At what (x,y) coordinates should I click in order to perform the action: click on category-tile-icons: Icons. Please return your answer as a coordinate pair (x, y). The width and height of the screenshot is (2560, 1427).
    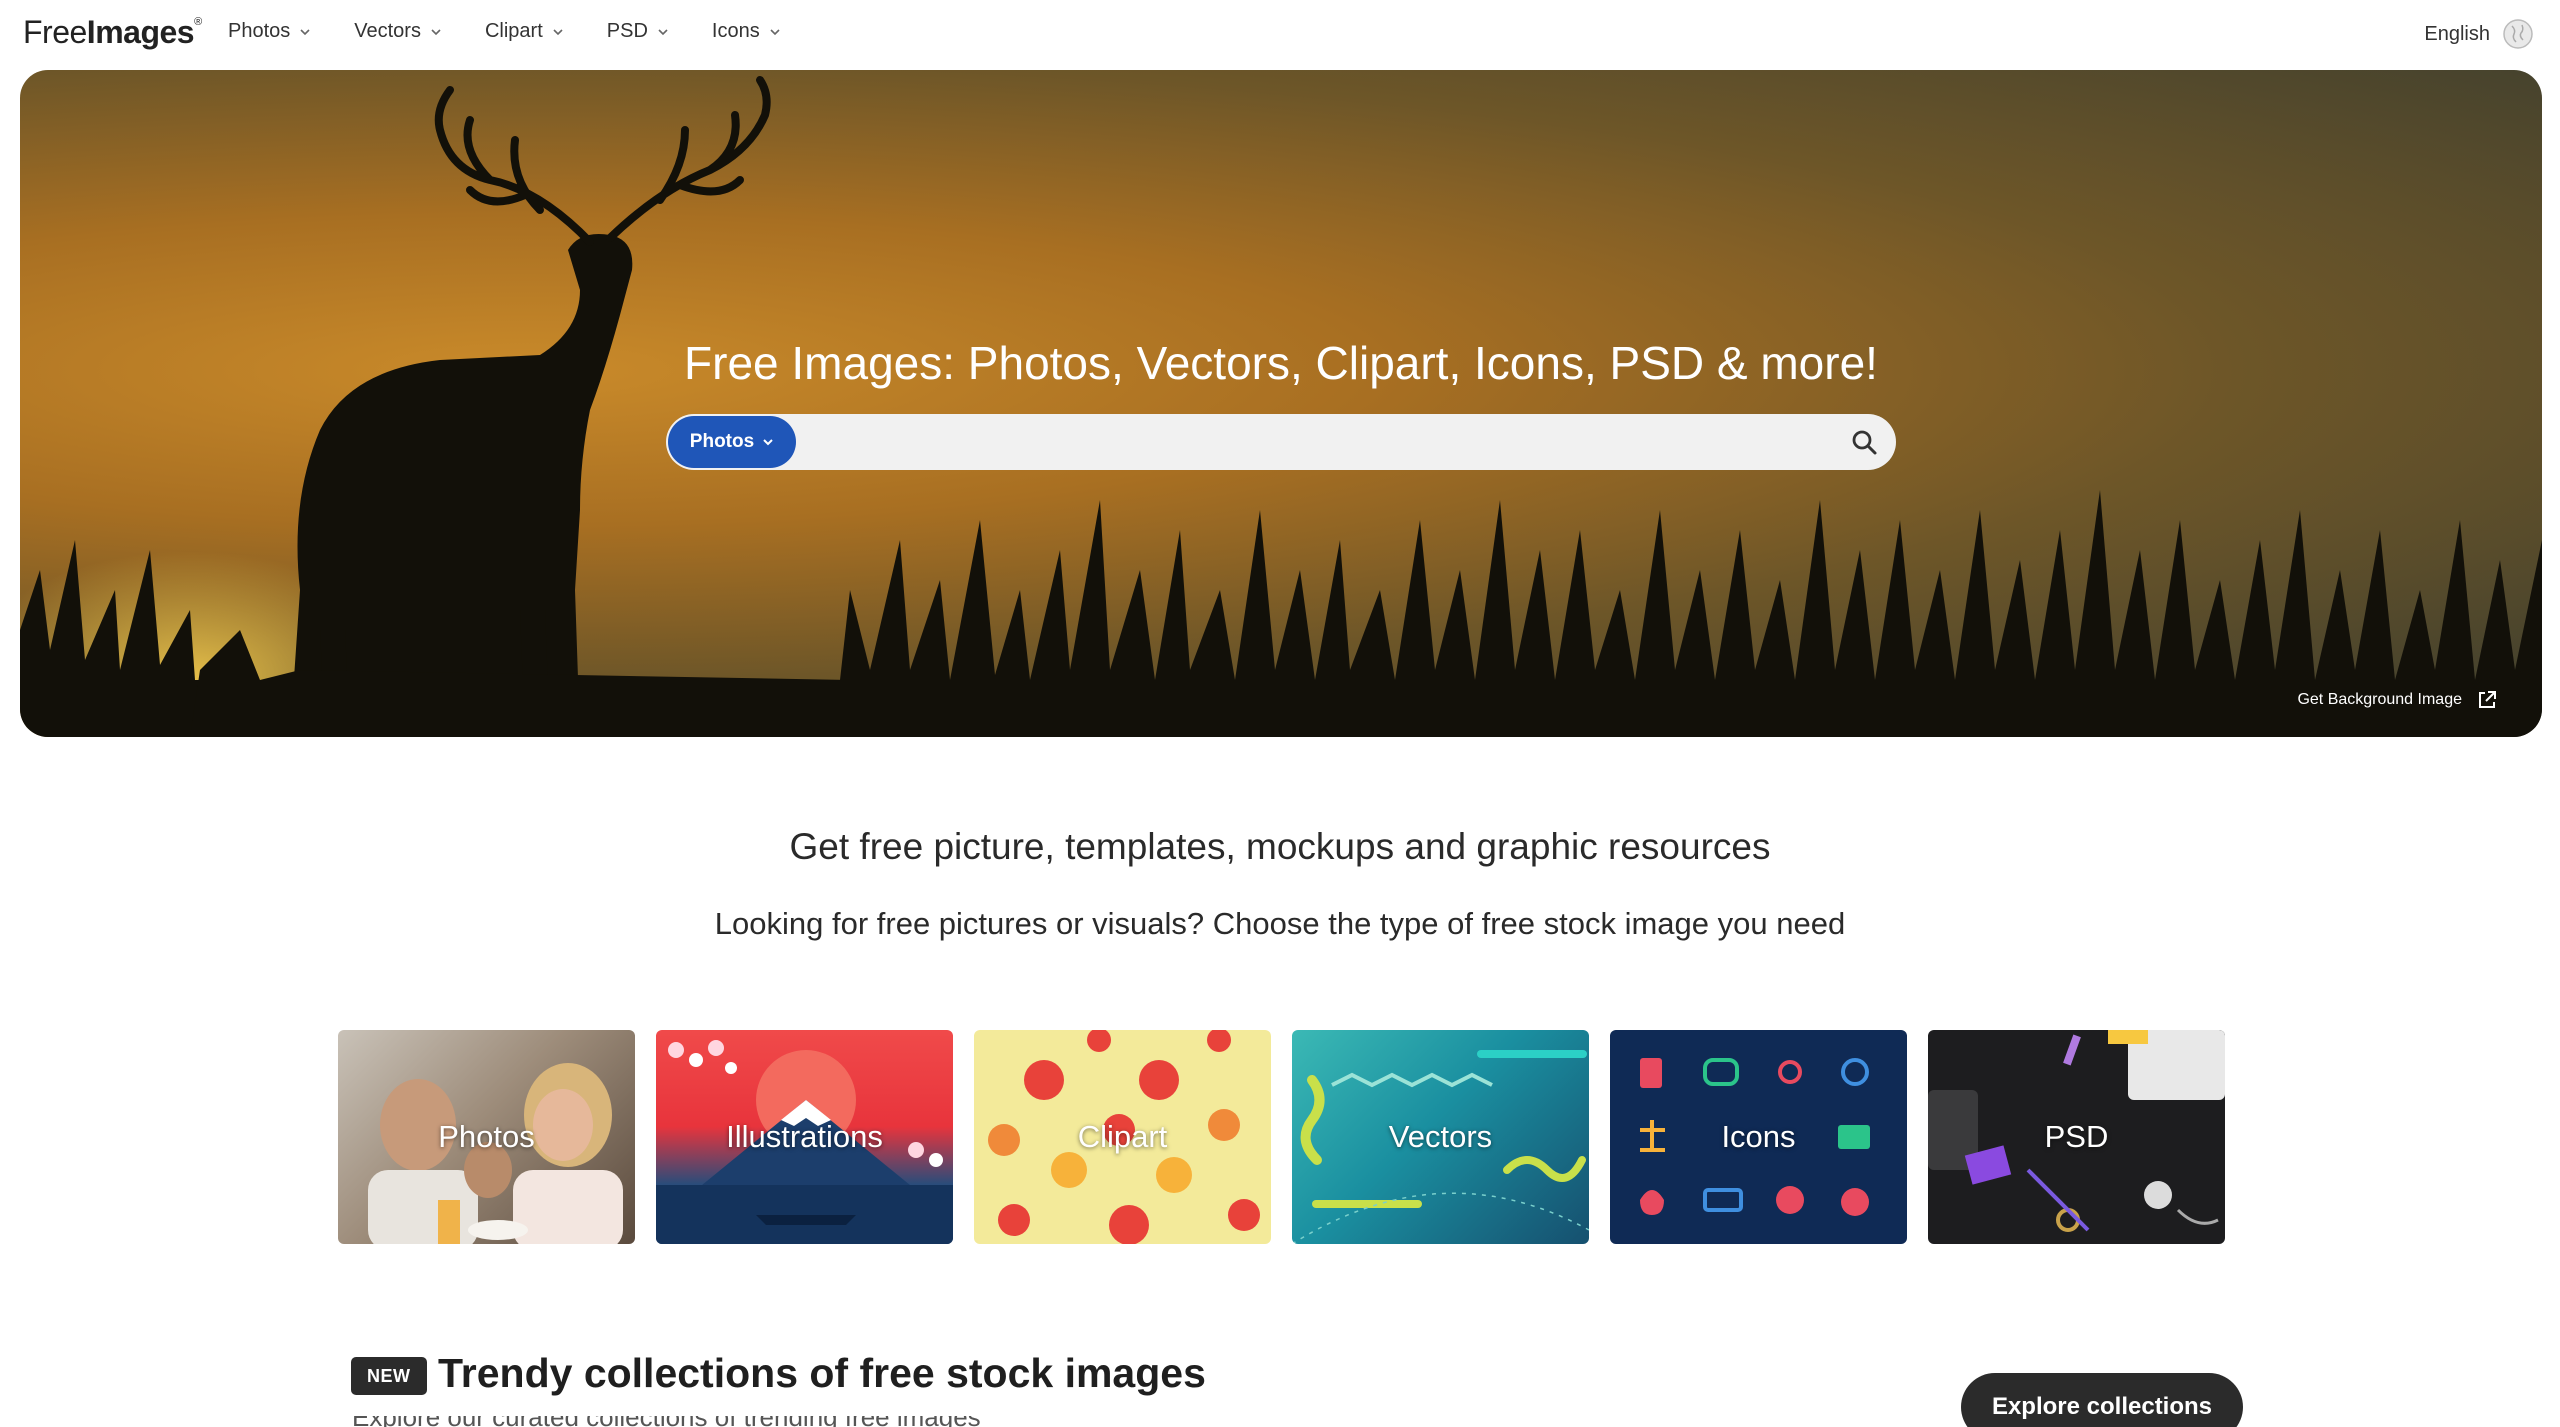
    Looking at the image, I should click on (1758, 1137).